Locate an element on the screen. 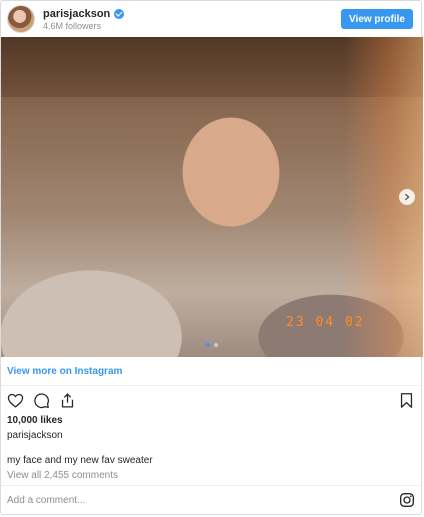 The width and height of the screenshot is (424, 517). view-all-comments-link: View all 2,455 comments is located at coordinates (211, 476).